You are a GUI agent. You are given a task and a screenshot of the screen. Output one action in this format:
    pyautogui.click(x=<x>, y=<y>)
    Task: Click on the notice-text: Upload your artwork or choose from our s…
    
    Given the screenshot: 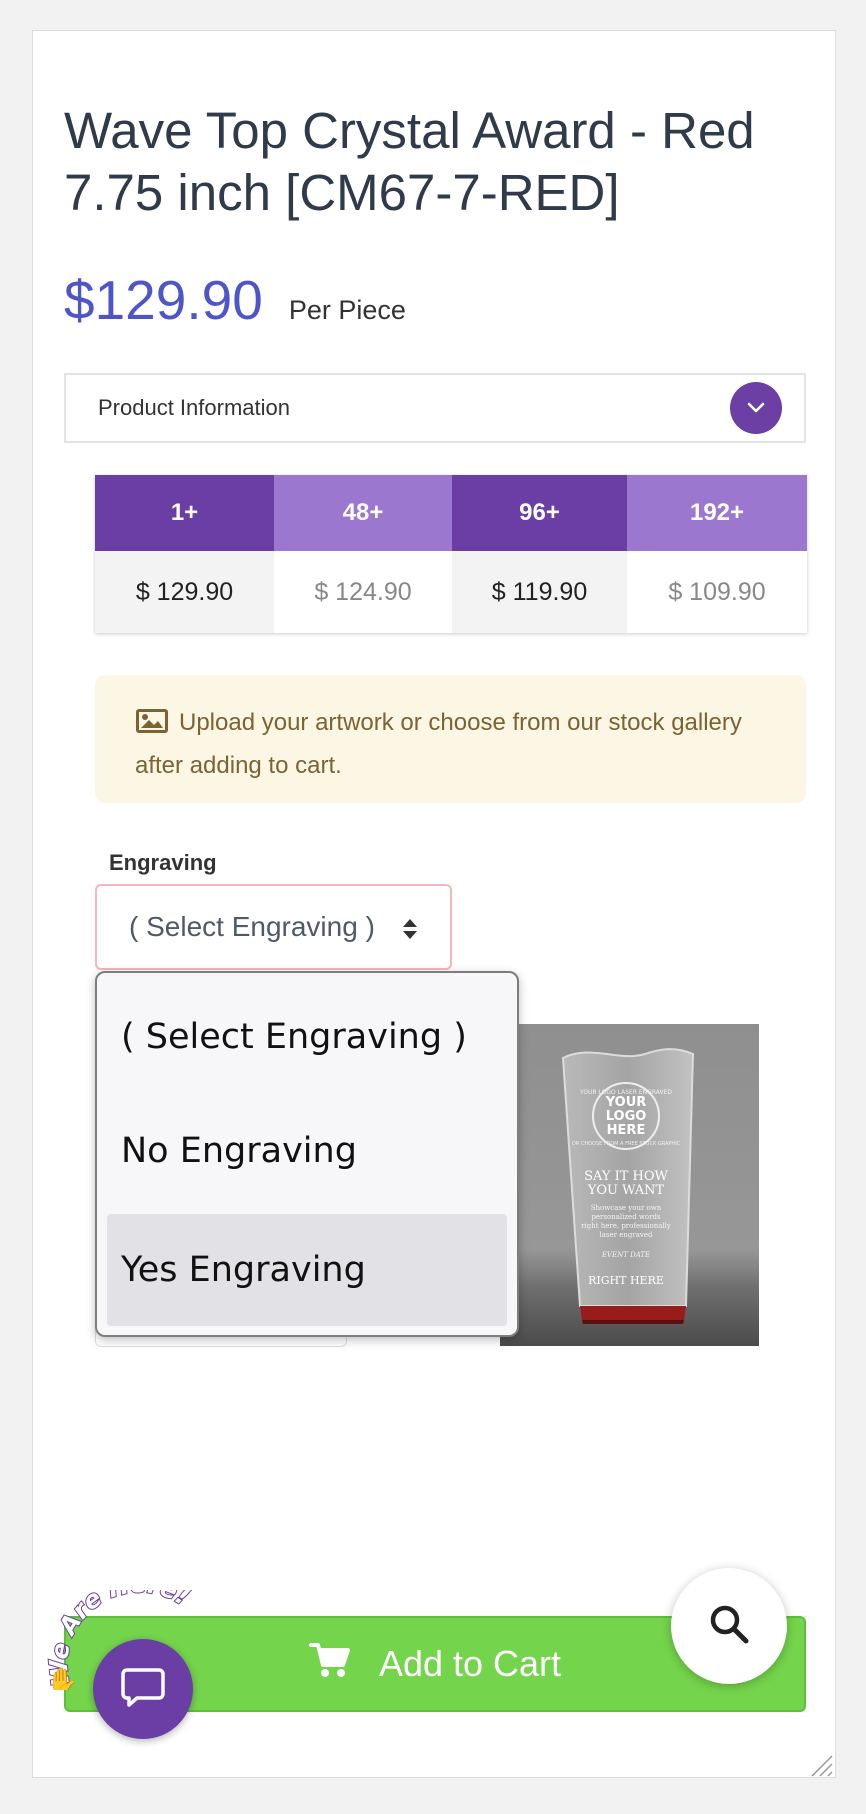 What is the action you would take?
    pyautogui.click(x=438, y=744)
    